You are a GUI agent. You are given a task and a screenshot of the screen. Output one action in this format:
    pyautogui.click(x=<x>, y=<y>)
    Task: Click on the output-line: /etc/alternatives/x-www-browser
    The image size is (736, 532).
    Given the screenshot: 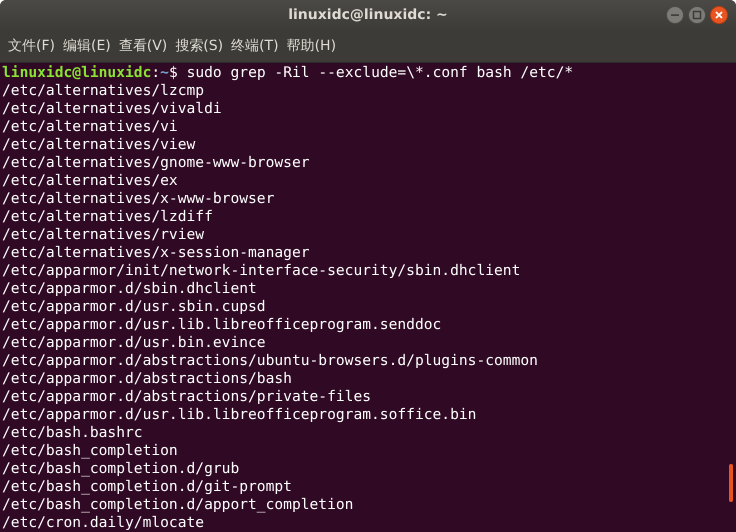 What is the action you would take?
    pyautogui.click(x=138, y=199)
    